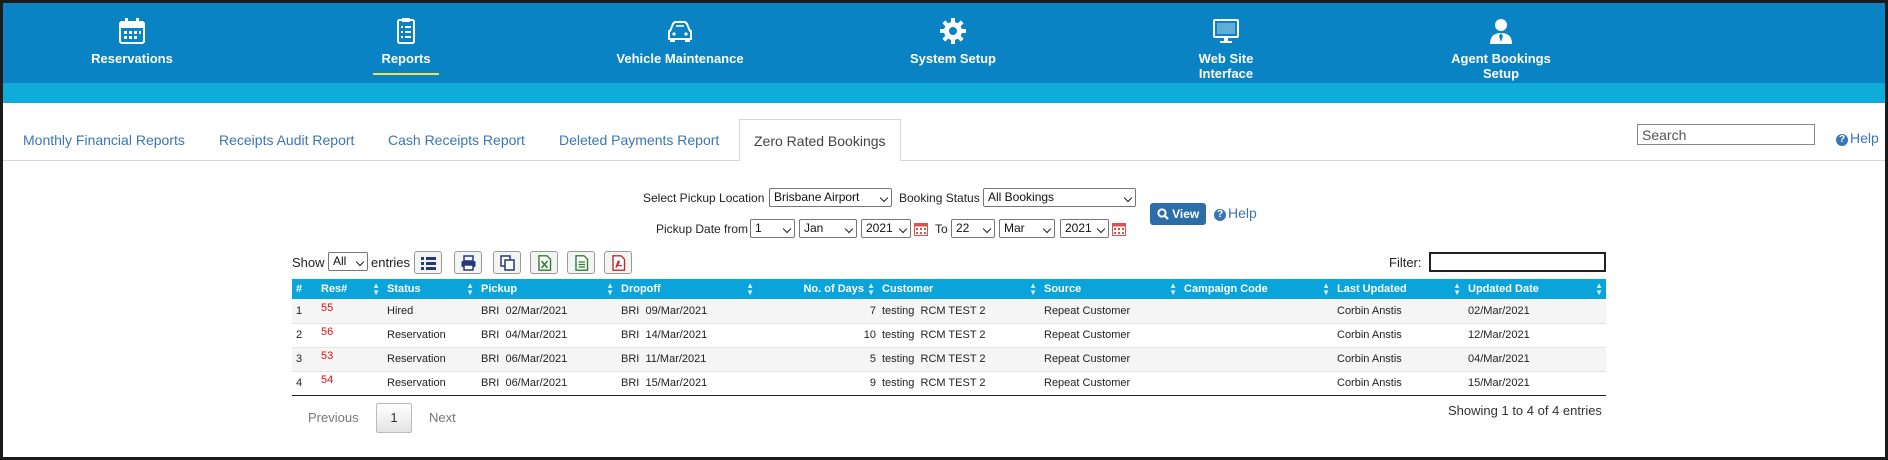 This screenshot has height=460, width=1888. Describe the element at coordinates (299, 359) in the screenshot. I see `cell-number: 3` at that location.